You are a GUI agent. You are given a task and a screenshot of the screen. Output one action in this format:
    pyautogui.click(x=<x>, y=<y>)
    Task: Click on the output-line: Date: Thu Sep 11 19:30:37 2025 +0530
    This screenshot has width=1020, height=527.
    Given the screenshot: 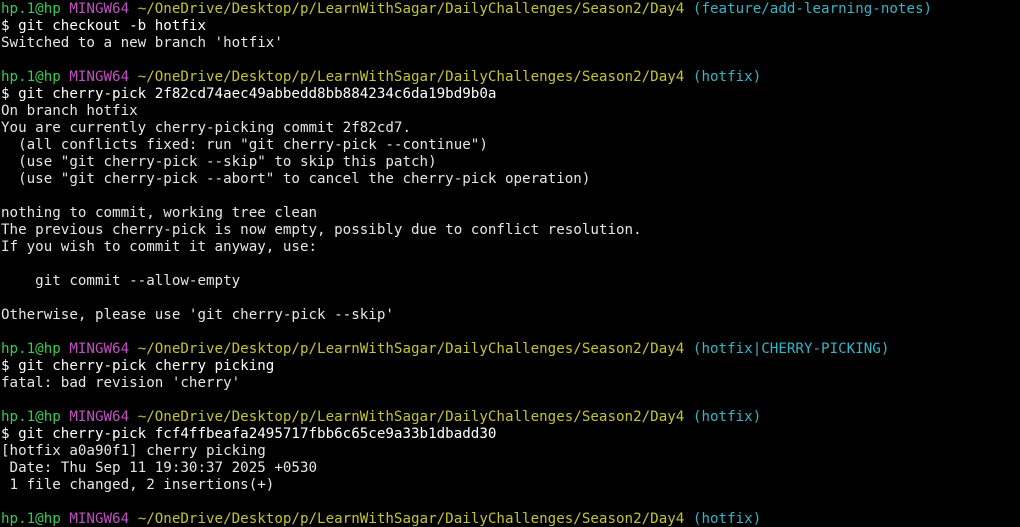 What is the action you would take?
    pyautogui.click(x=159, y=468)
    